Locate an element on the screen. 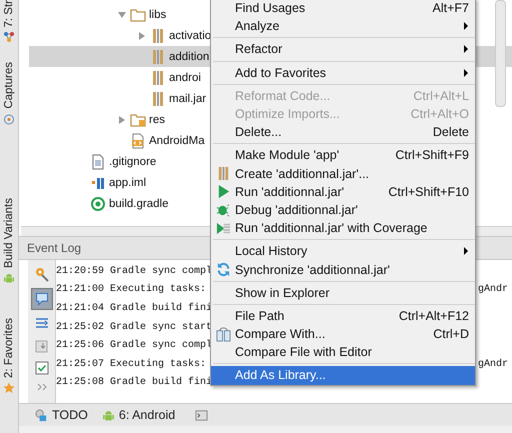 The height and width of the screenshot is (433, 512). side-tab: Captures is located at coordinates (9, 85).